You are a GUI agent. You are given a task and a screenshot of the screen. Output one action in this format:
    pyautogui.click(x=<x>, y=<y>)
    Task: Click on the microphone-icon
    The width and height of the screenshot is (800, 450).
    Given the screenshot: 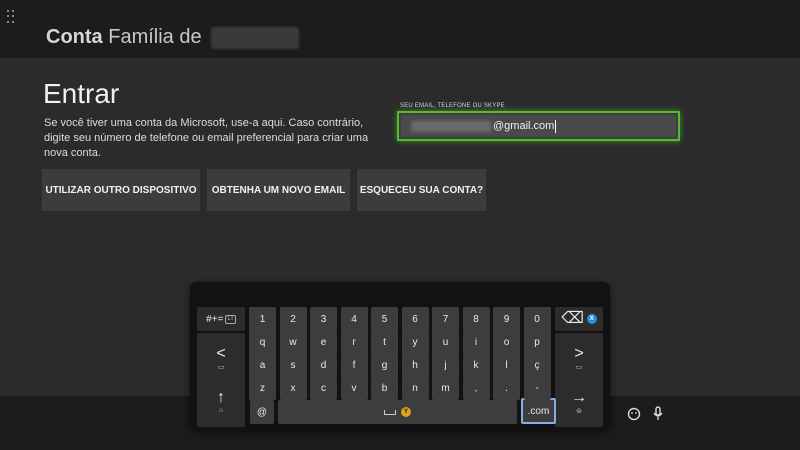 What is the action you would take?
    pyautogui.click(x=658, y=414)
    